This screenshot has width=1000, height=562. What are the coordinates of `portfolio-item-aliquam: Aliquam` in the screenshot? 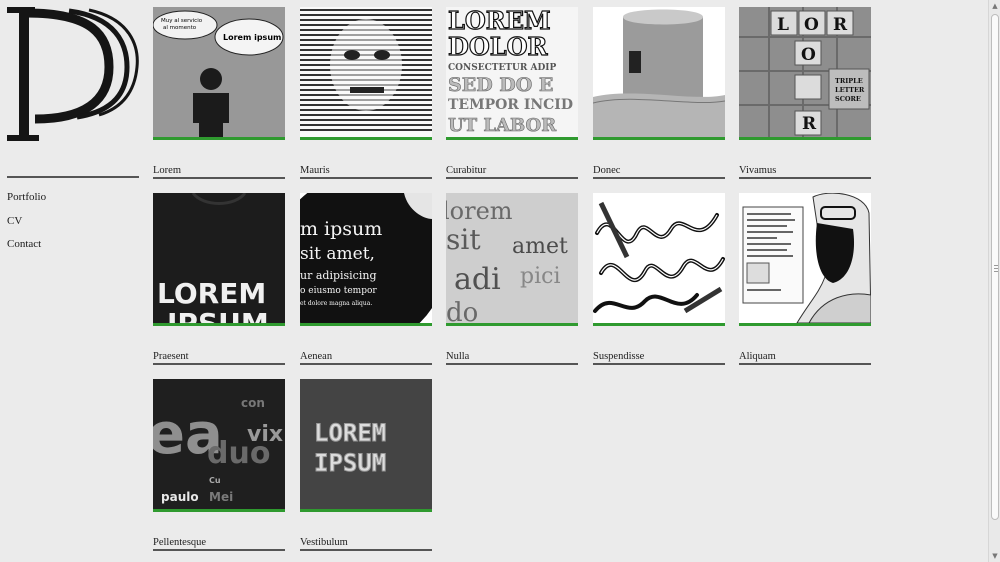 It's located at (805, 279).